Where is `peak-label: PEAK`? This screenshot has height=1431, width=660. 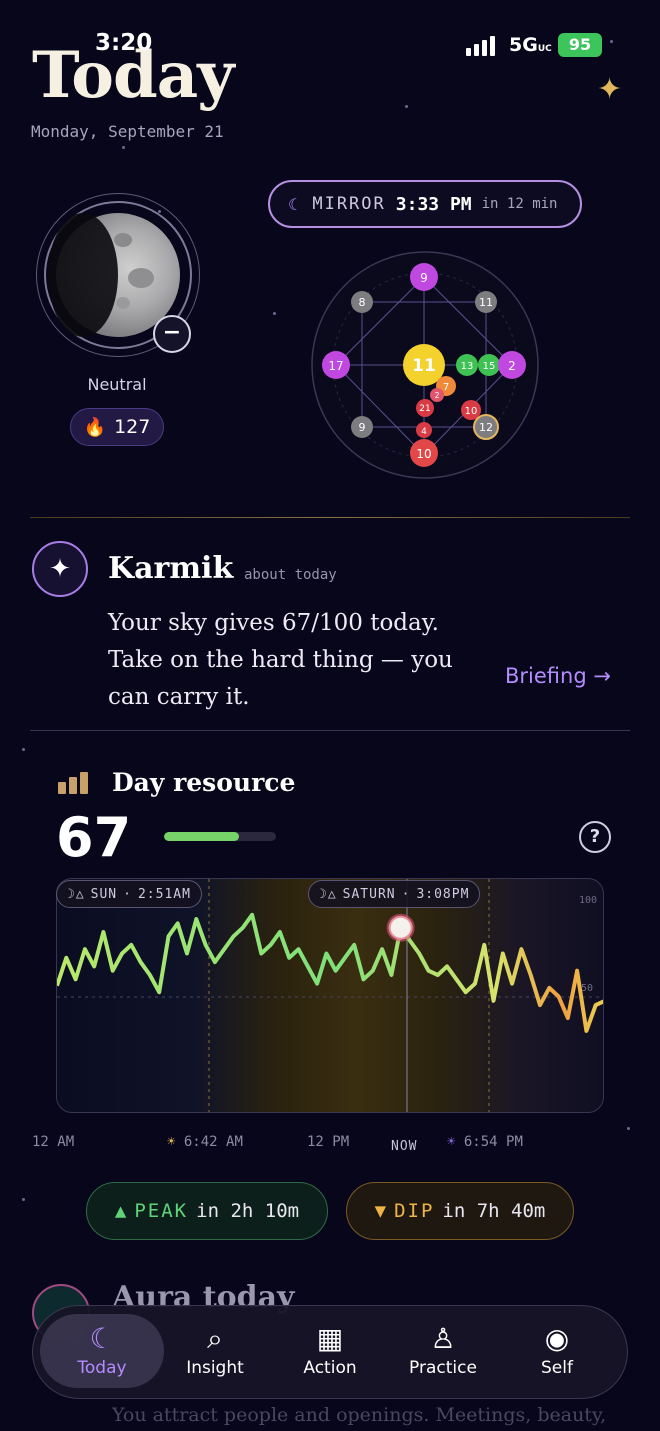 peak-label: PEAK is located at coordinates (161, 1211).